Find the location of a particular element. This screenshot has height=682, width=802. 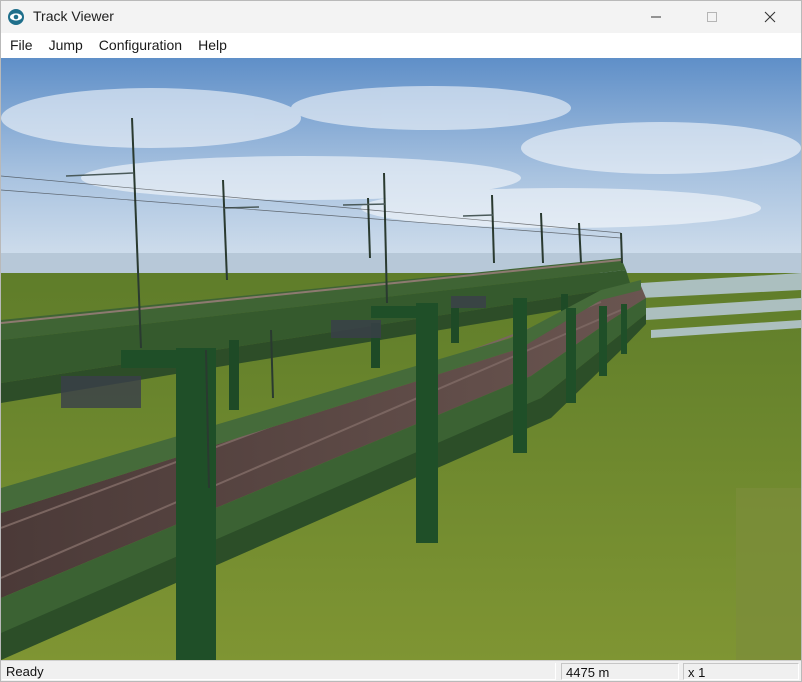

menu-bar: File Jump Configuration Help is located at coordinates (401, 45).